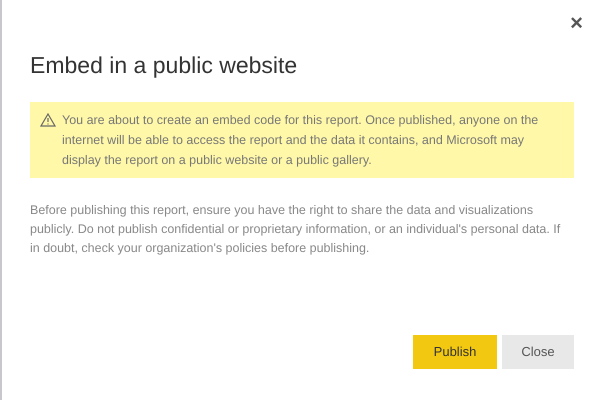 The image size is (601, 400). What do you see at coordinates (164, 65) in the screenshot?
I see `dialog-title: Embed in a public website` at bounding box center [164, 65].